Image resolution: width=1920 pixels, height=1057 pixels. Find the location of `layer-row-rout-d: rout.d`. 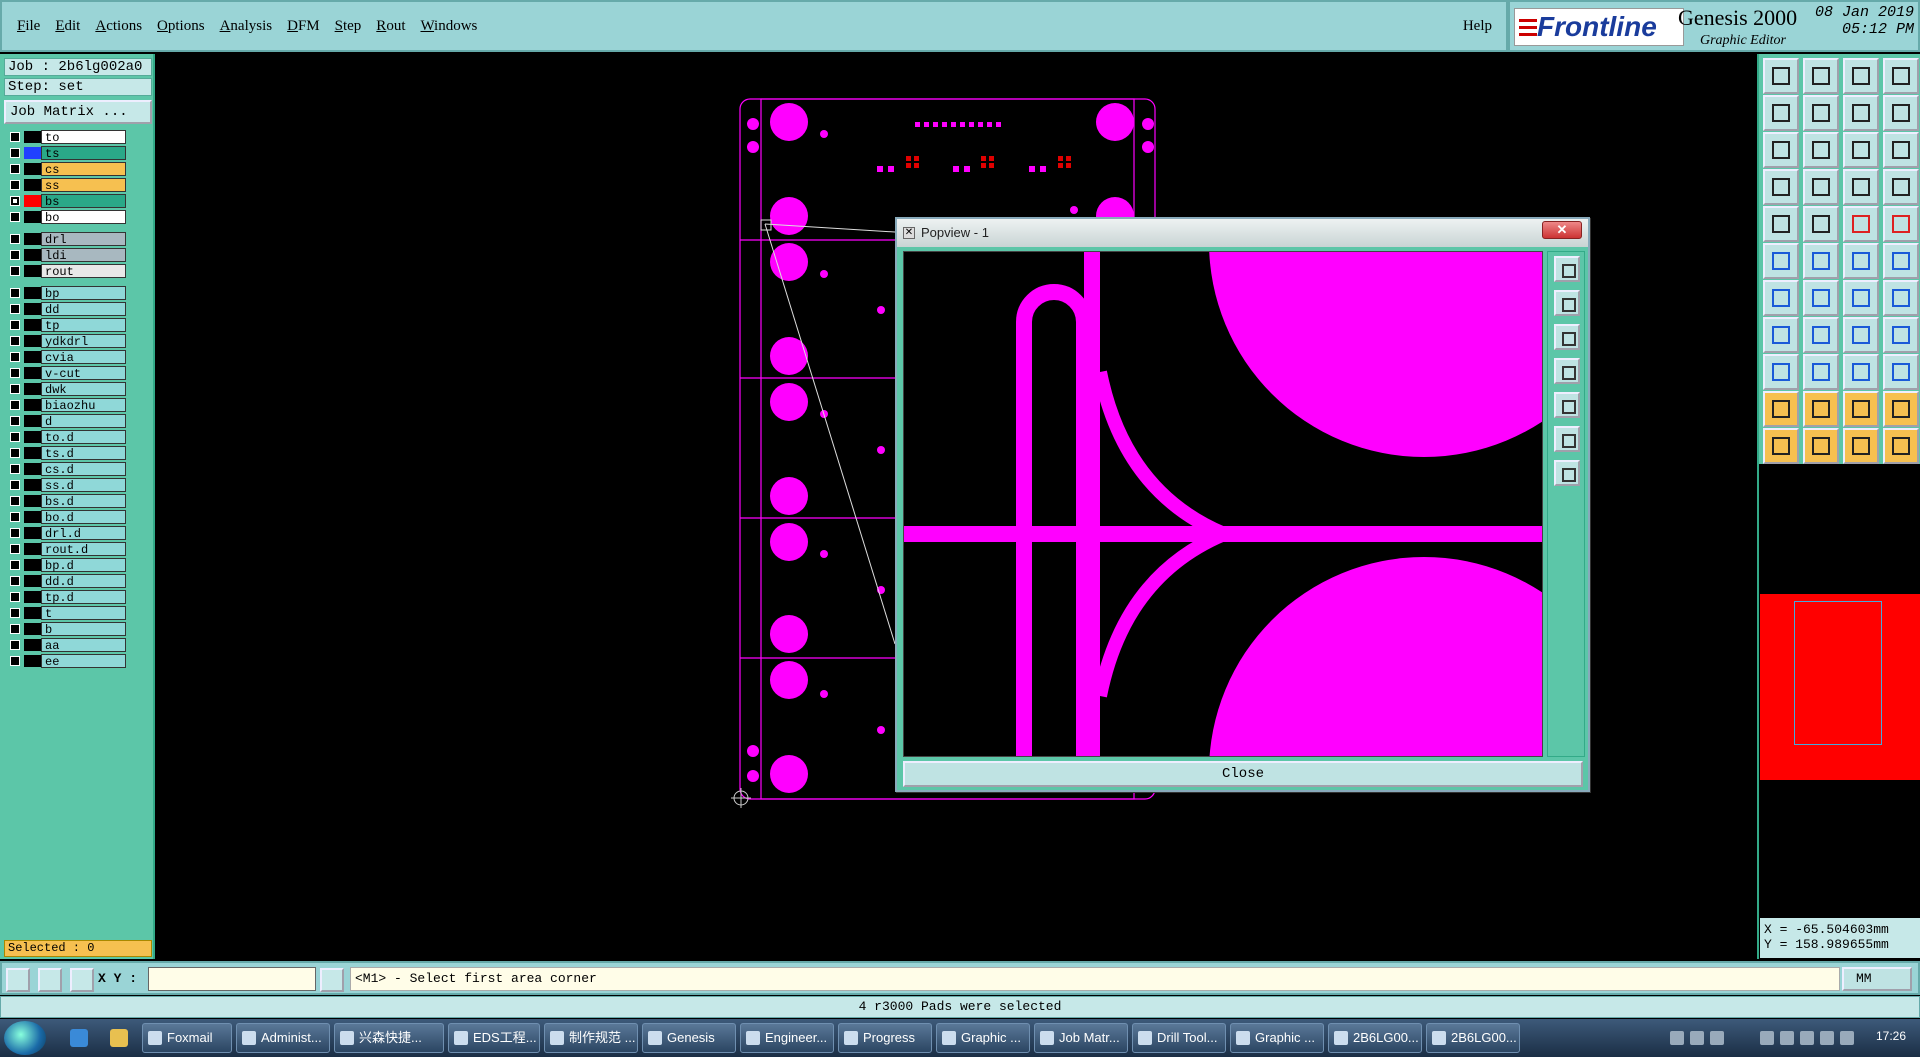

layer-row-rout-d: rout.d is located at coordinates (66, 549).